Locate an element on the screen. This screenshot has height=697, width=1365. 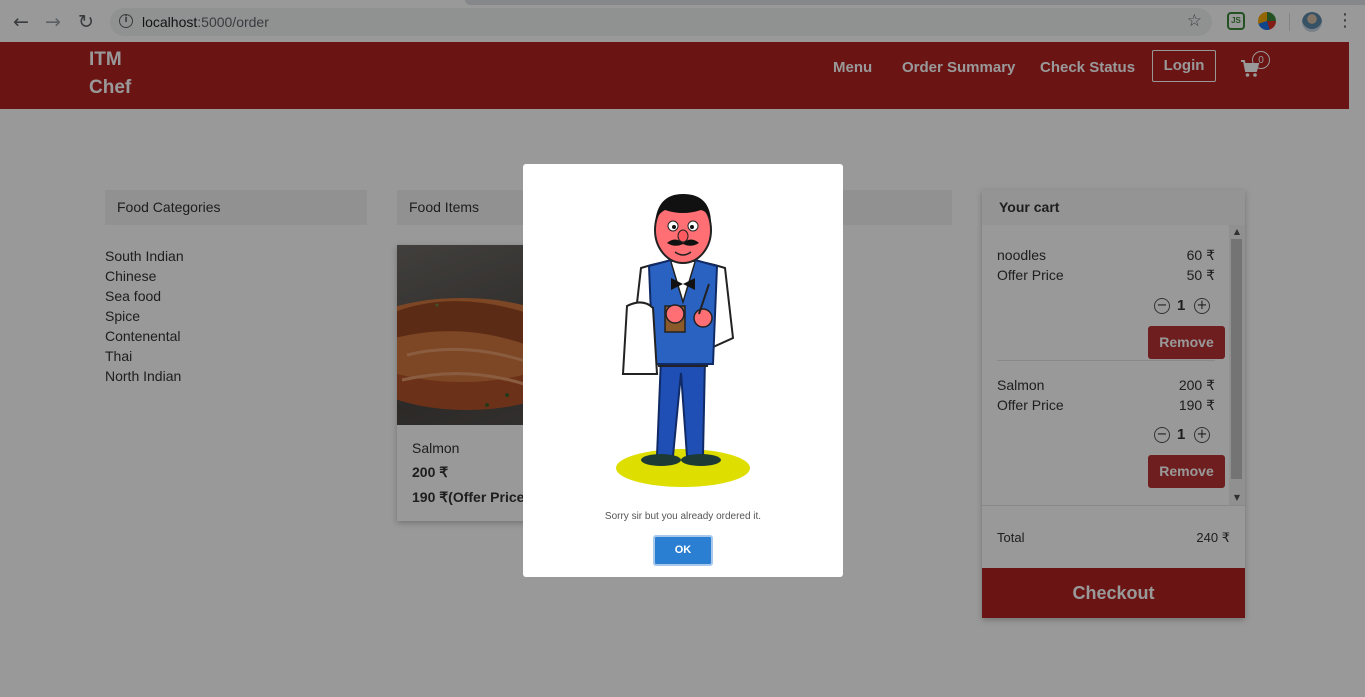
ok-button: OK is located at coordinates (683, 550).